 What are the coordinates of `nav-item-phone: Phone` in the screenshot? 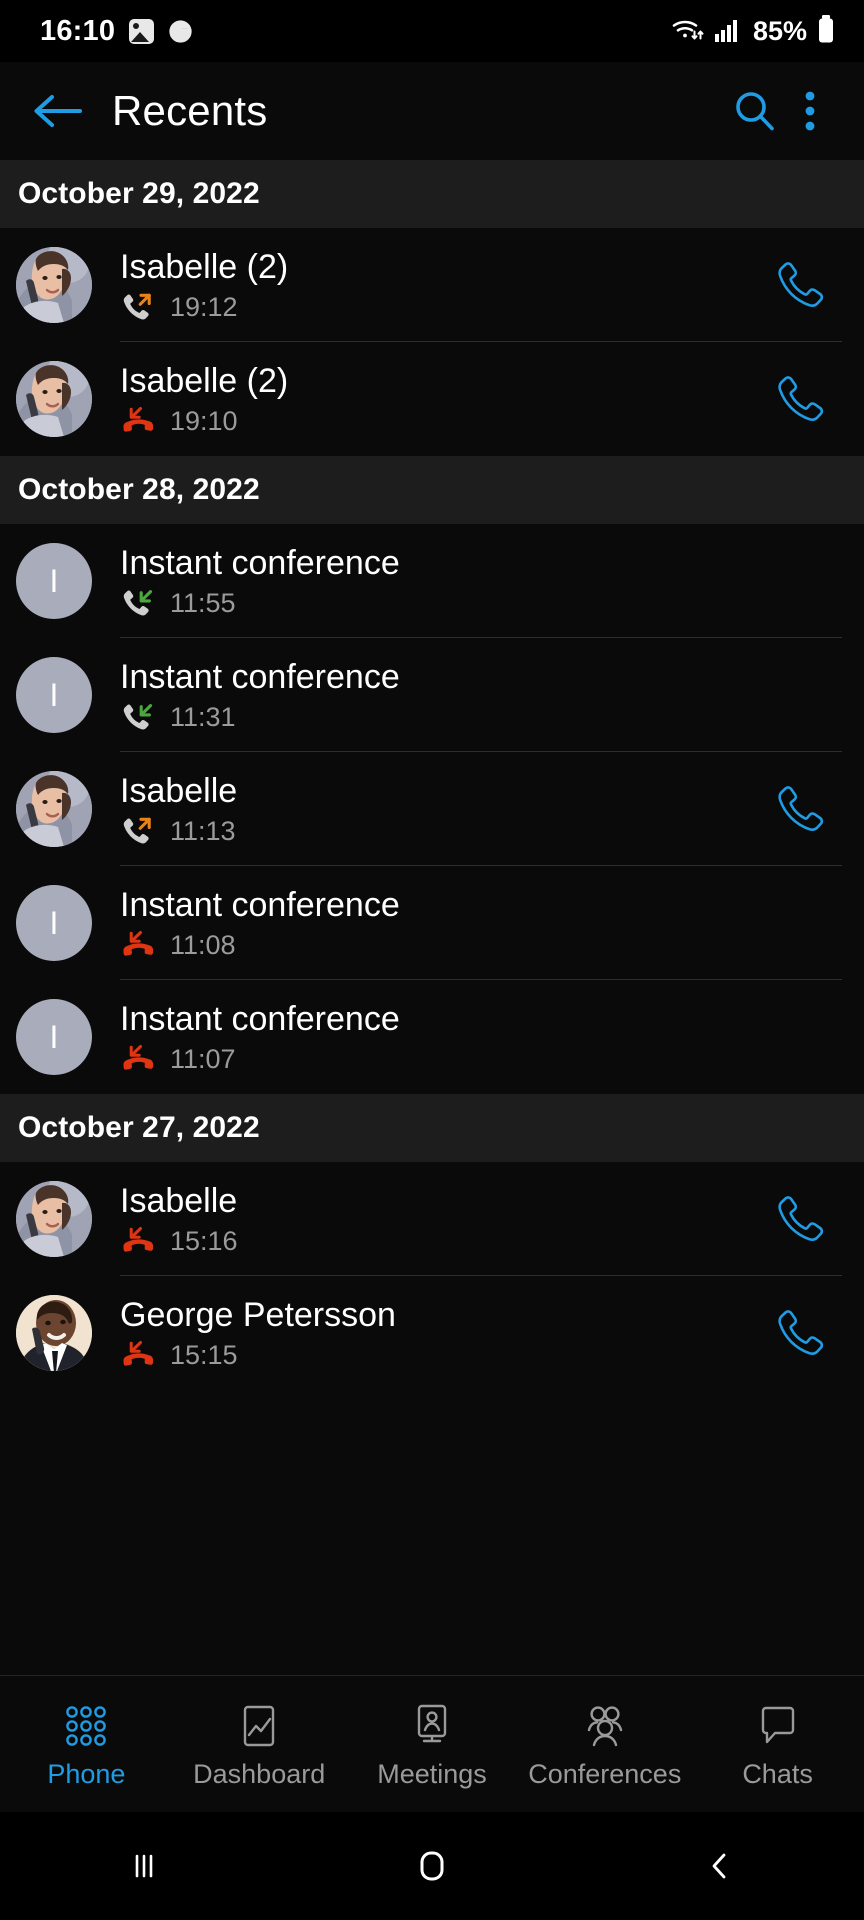 It's located at (86, 1744).